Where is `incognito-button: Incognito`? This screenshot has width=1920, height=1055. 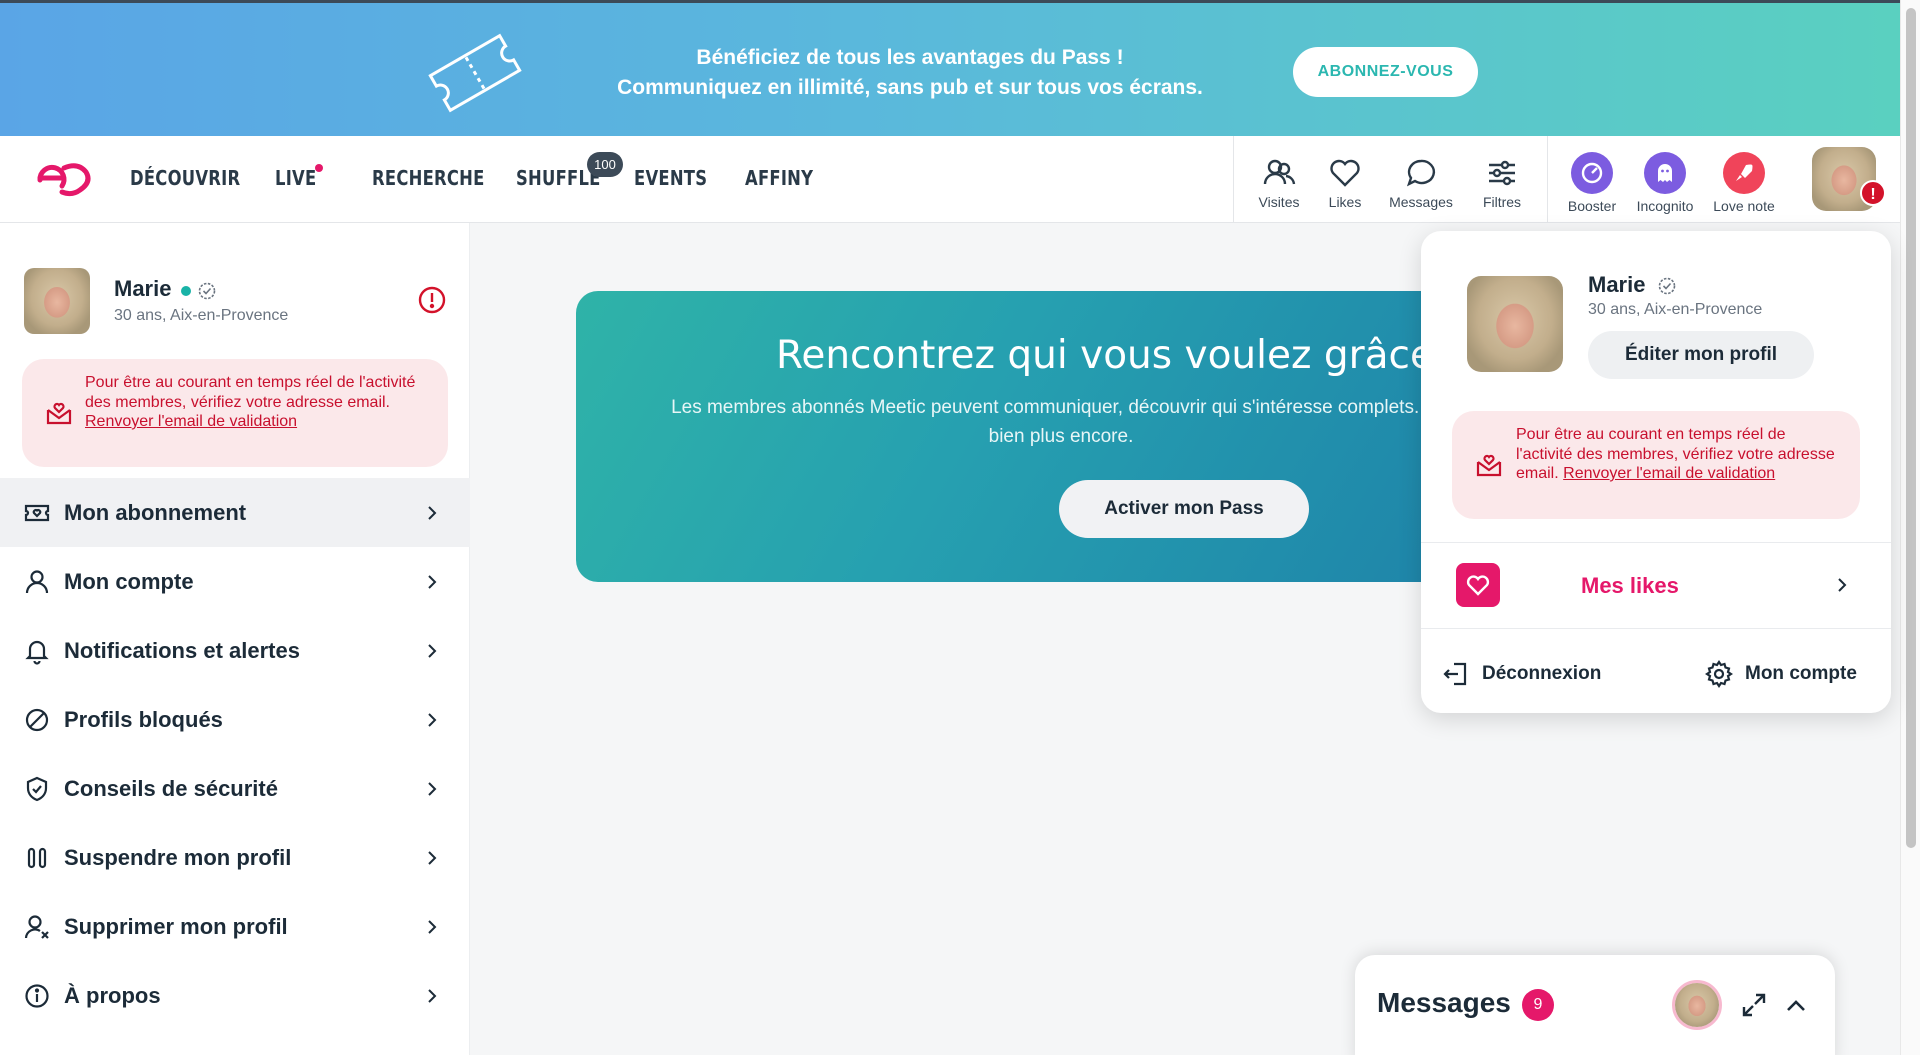 incognito-button: Incognito is located at coordinates (1665, 183).